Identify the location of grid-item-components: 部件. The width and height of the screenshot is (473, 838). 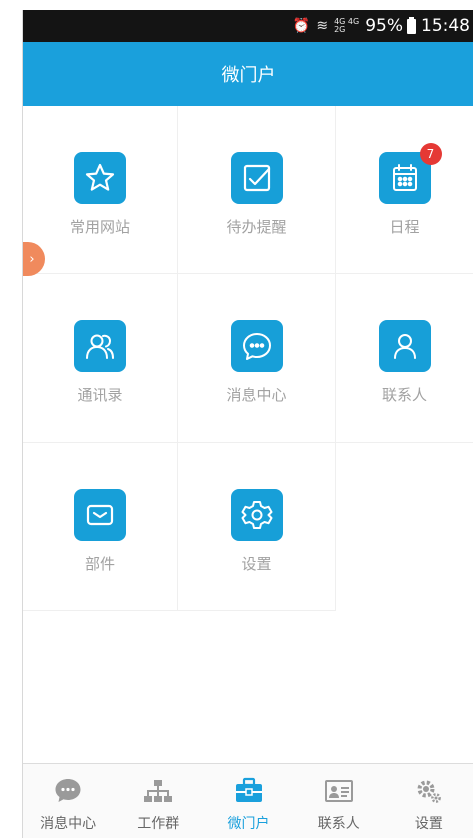
(100, 527).